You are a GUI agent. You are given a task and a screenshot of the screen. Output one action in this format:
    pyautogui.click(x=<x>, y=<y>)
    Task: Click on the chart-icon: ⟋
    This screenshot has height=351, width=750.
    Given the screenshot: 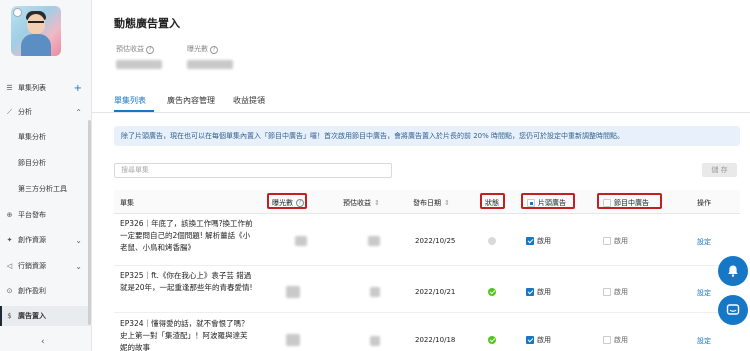 What is the action you would take?
    pyautogui.click(x=9, y=111)
    